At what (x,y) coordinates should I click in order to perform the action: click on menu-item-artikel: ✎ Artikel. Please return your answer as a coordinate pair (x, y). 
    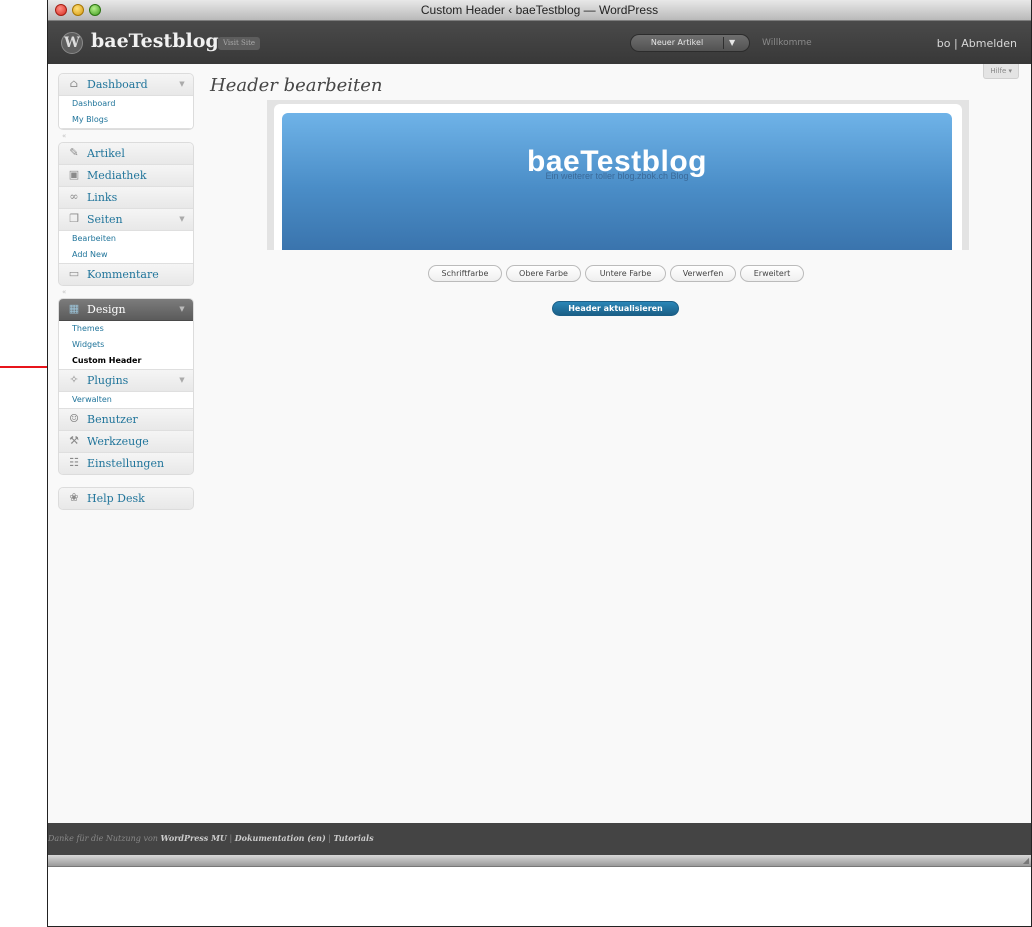
    Looking at the image, I should click on (126, 154).